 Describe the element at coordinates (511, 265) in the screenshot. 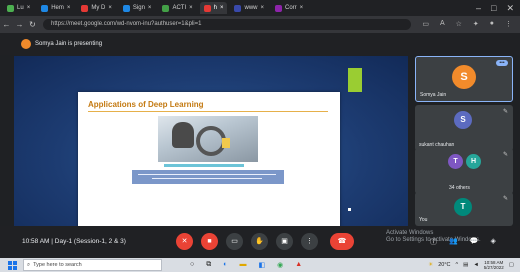

I see `notifications-icon: ▢` at that location.